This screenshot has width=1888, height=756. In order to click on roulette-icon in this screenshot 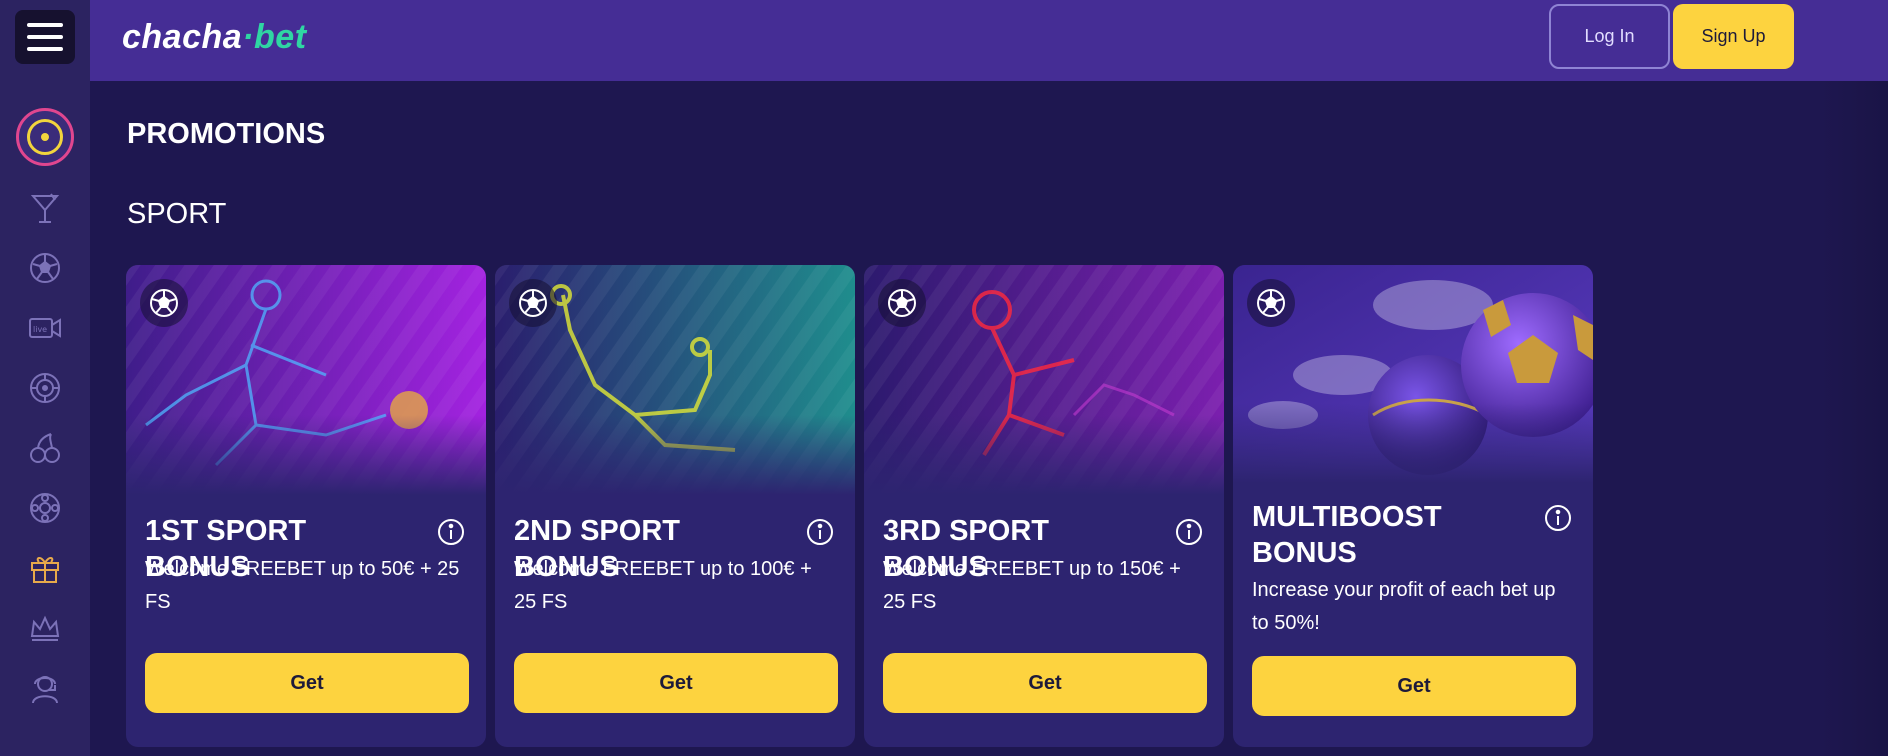, I will do `click(45, 388)`.